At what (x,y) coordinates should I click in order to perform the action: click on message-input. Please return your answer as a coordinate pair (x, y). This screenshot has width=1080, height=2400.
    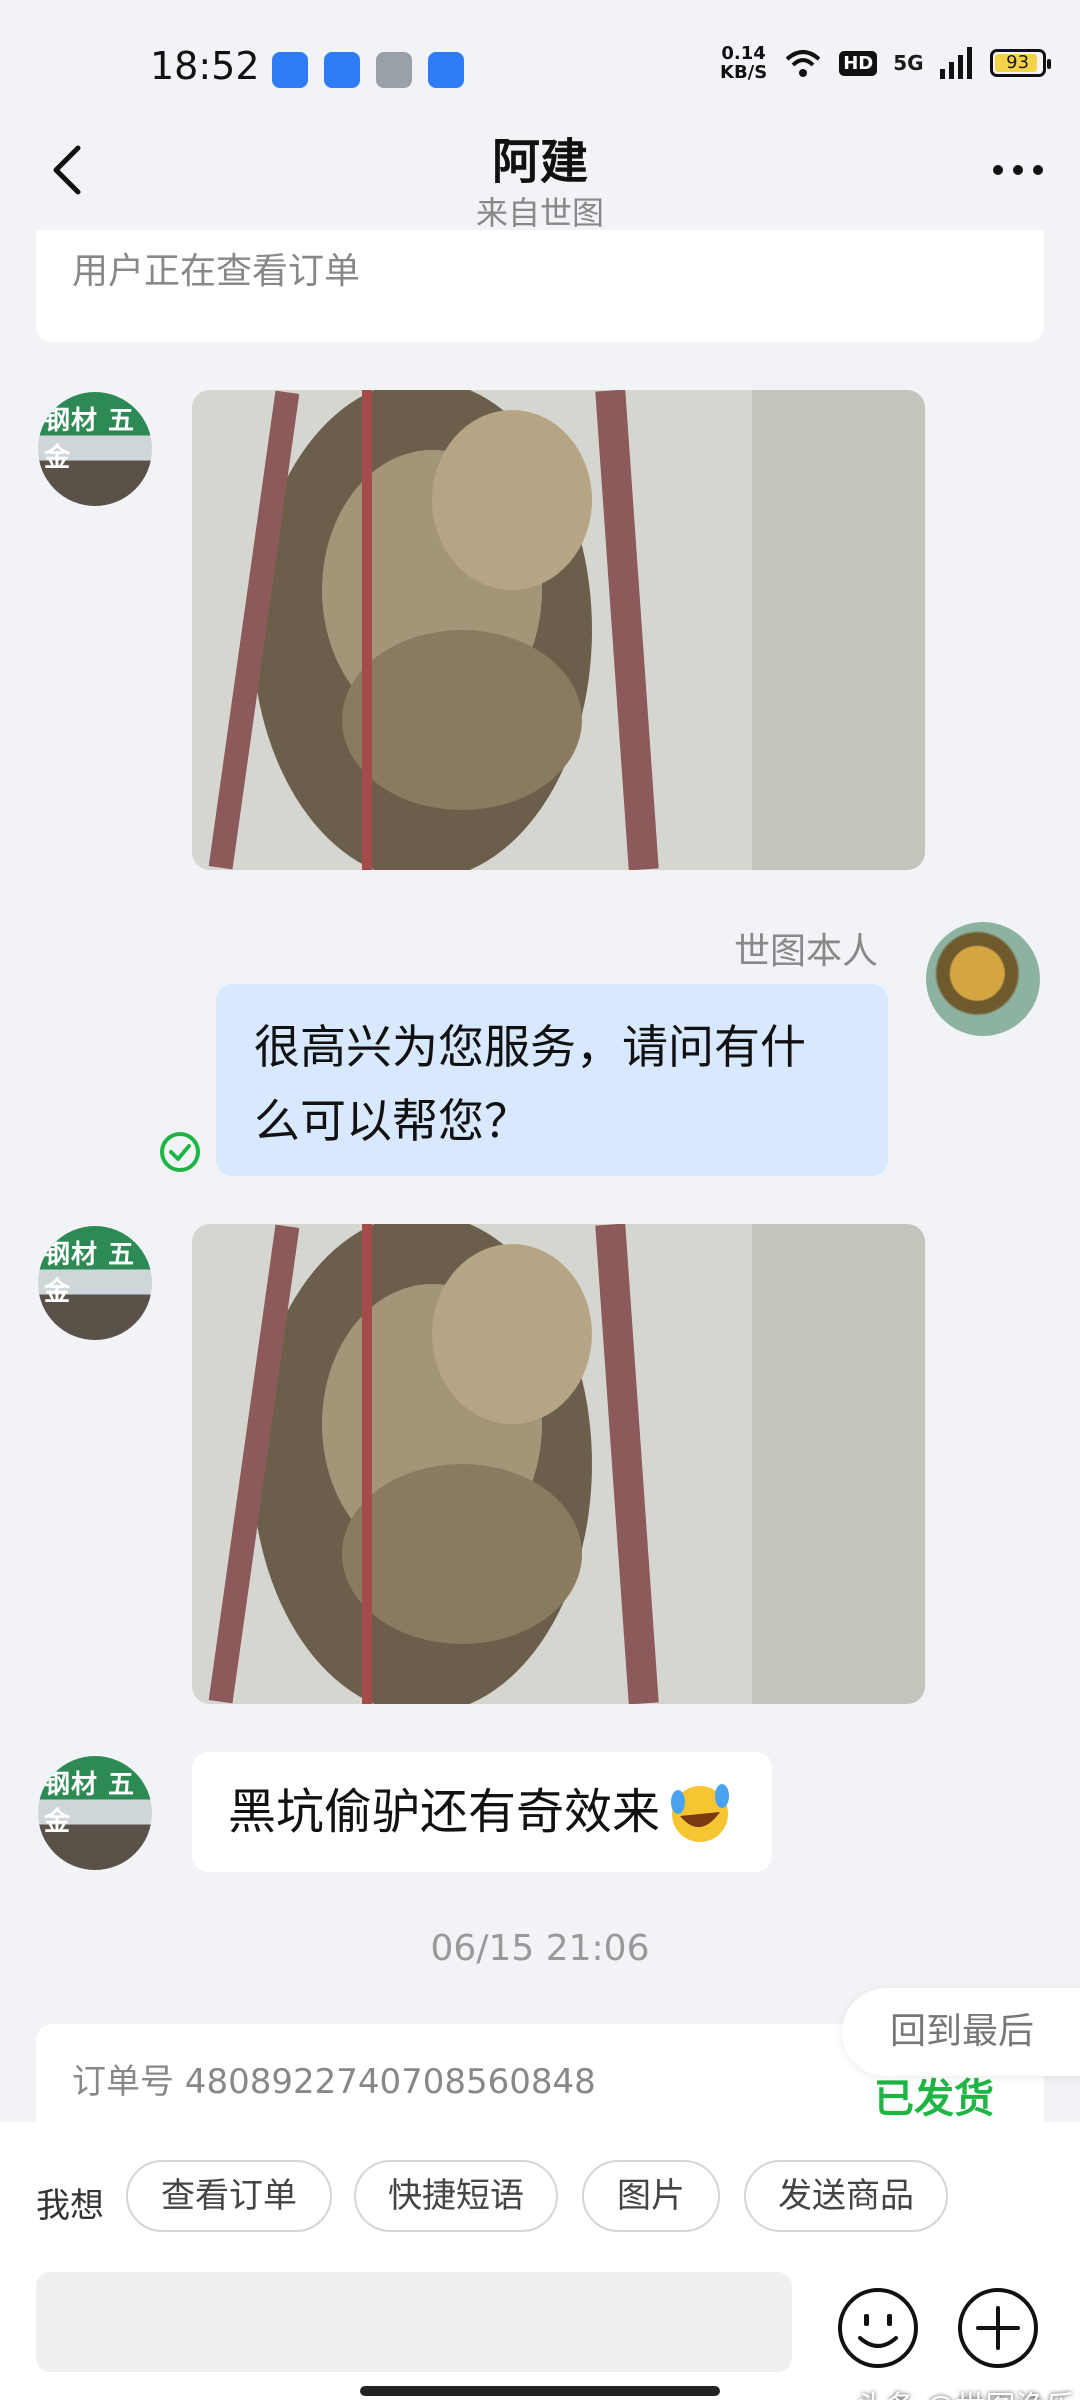
    Looking at the image, I should click on (414, 2322).